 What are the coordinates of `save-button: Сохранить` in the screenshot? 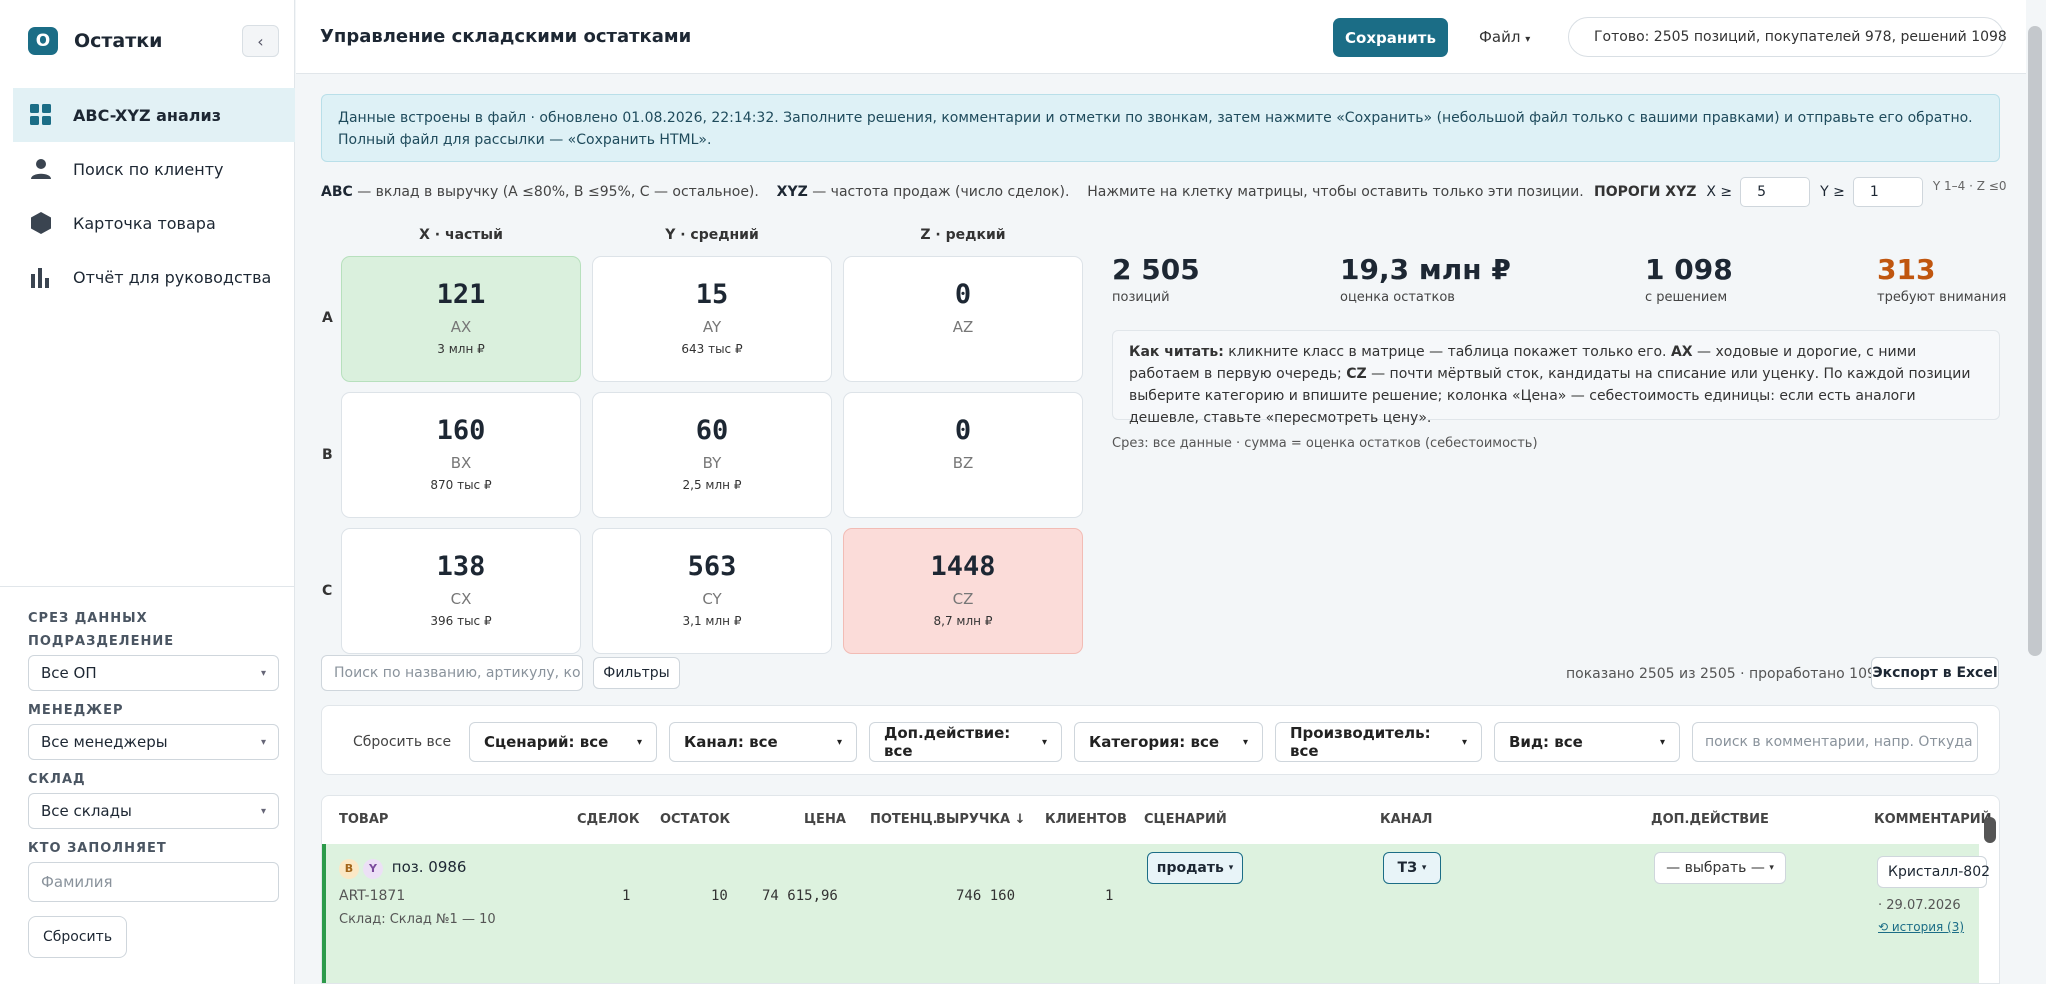 It's located at (1390, 37).